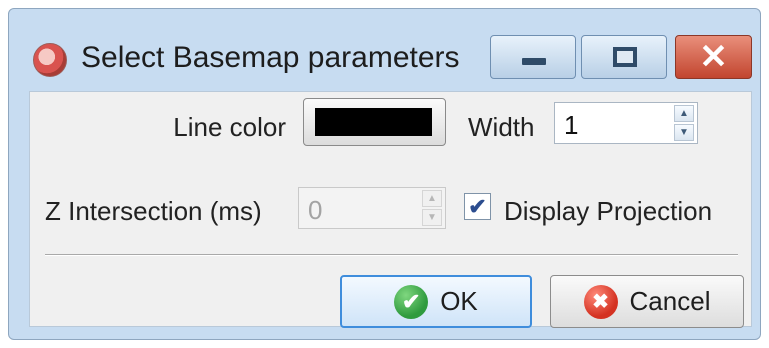 This screenshot has height=348, width=769. Describe the element at coordinates (534, 61) in the screenshot. I see `minimize-icon` at that location.